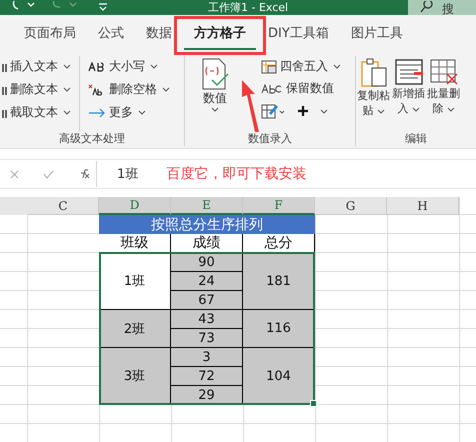 This screenshot has height=442, width=476. What do you see at coordinates (279, 243) in the screenshot?
I see `header-cell: 总分` at bounding box center [279, 243].